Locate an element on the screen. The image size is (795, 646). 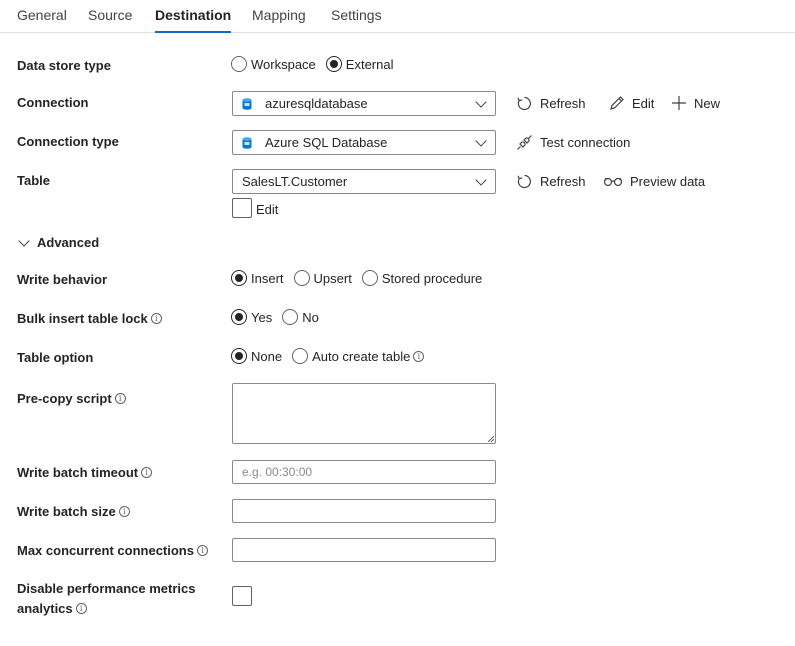
radio-auto-create-table: Auto create table i is located at coordinates (358, 356).